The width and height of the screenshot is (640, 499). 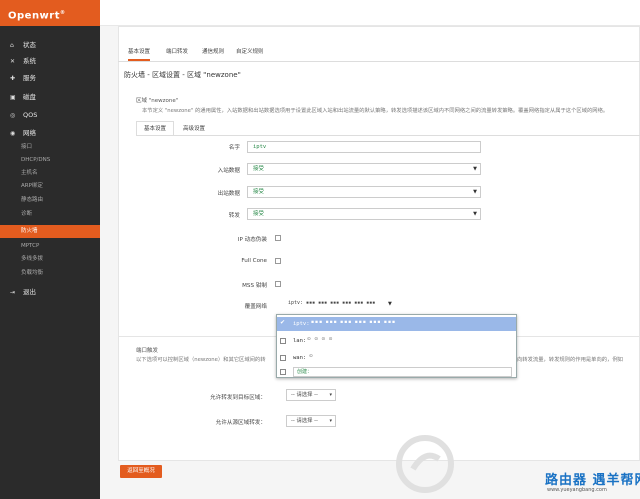 I want to click on output-policy-select: 接受 ▼, so click(x=364, y=192).